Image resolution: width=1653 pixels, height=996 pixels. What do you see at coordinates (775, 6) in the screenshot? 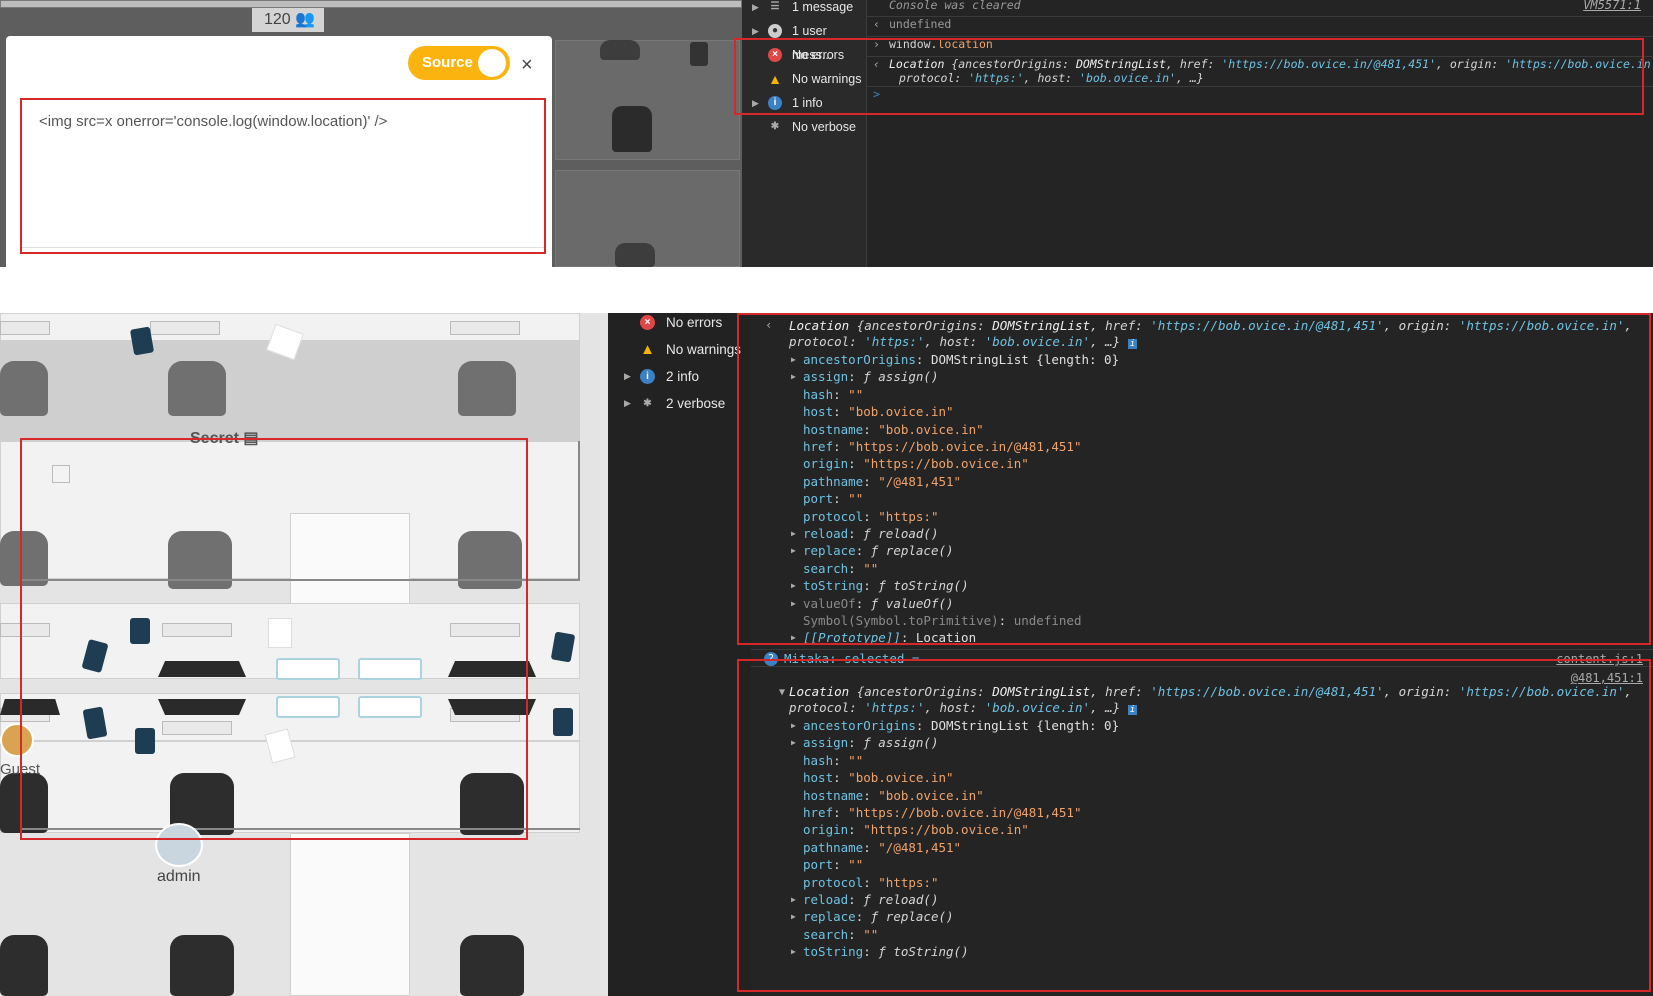
I see `list-icon: ☰` at bounding box center [775, 6].